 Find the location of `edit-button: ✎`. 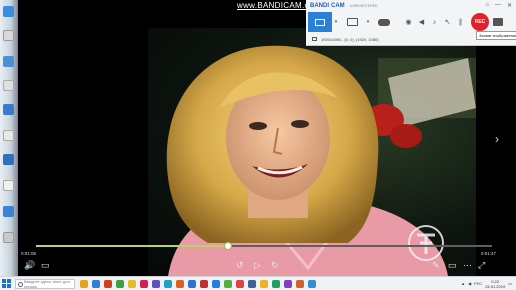

edit-button: ✎ is located at coordinates (436, 265).